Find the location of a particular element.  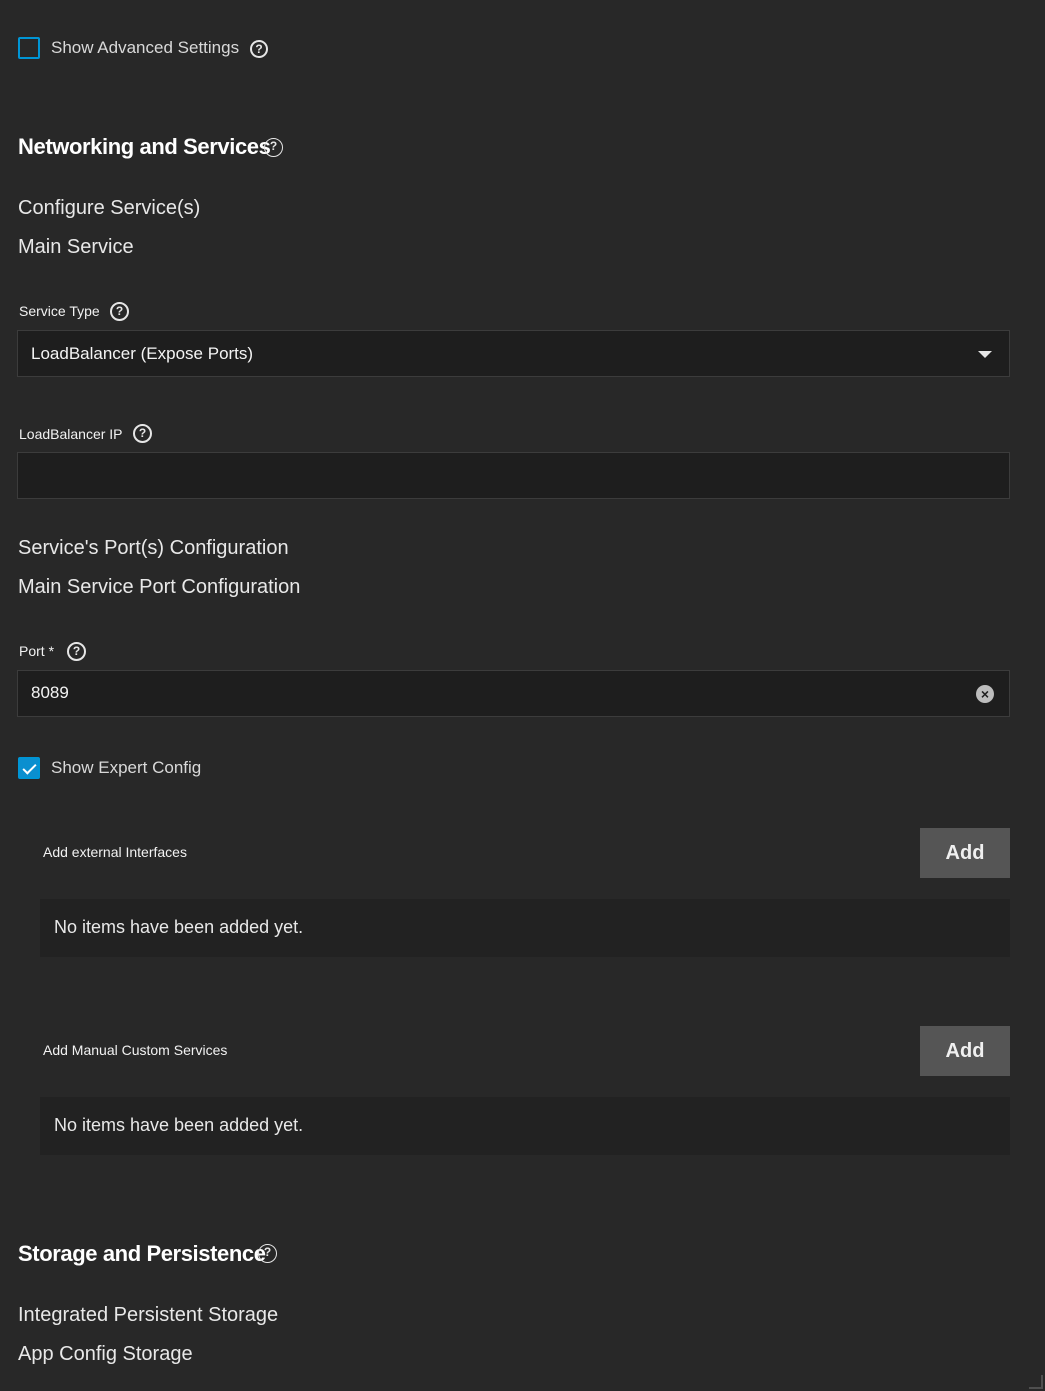

loadbalancer-ip-input is located at coordinates (513, 475).